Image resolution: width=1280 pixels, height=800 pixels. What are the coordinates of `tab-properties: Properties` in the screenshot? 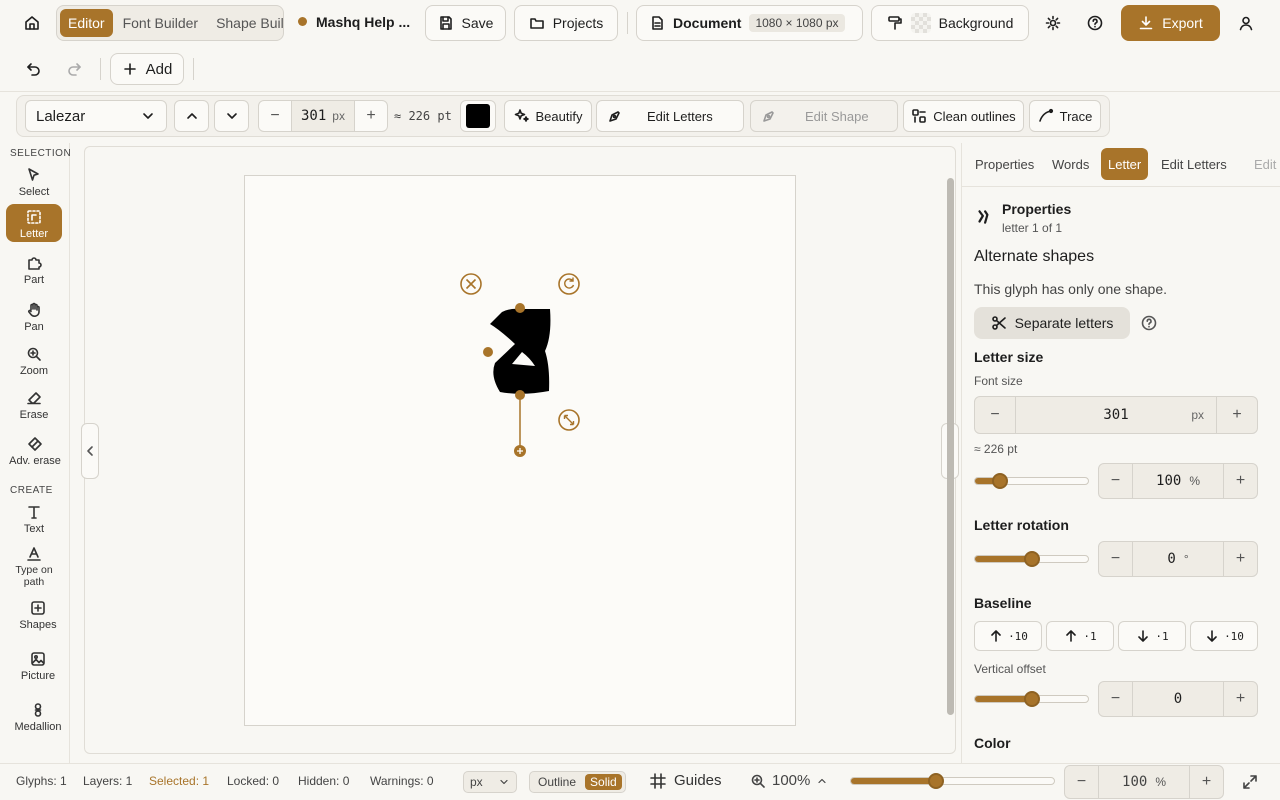 It's located at (1004, 164).